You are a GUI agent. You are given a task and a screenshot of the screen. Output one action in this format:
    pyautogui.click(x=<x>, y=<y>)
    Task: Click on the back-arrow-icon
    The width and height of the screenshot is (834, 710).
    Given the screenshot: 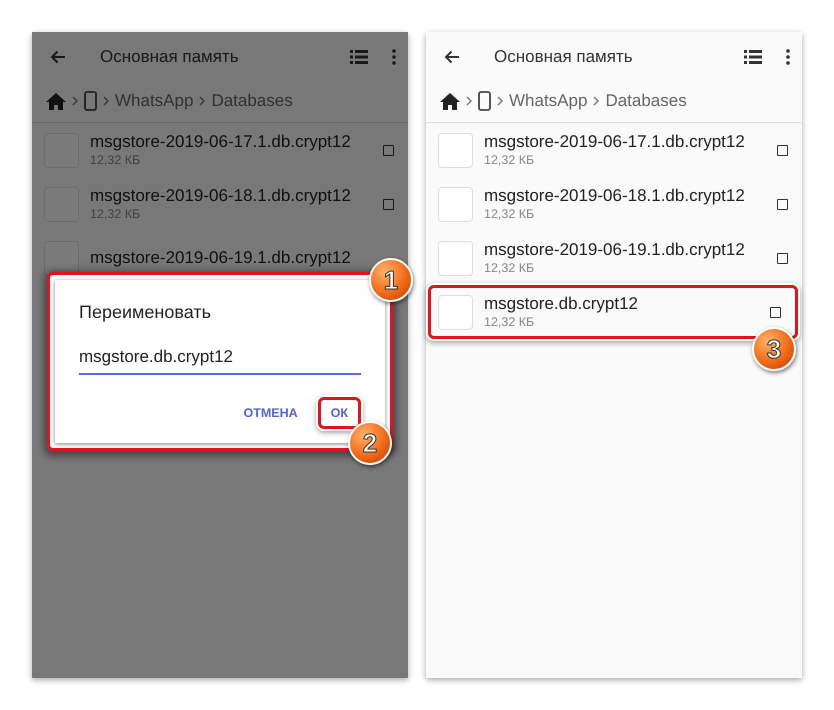 What is the action you would take?
    pyautogui.click(x=452, y=57)
    